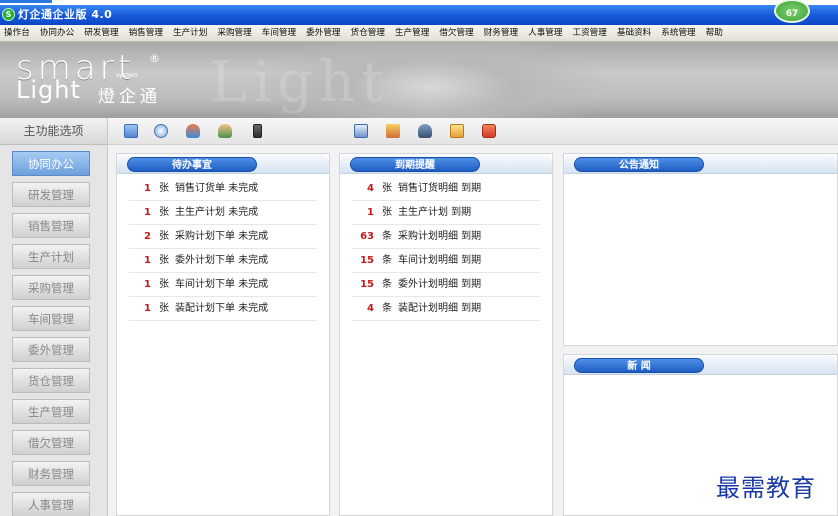  Describe the element at coordinates (501, 33) in the screenshot. I see `menu-item-finance: 财务管理` at that location.